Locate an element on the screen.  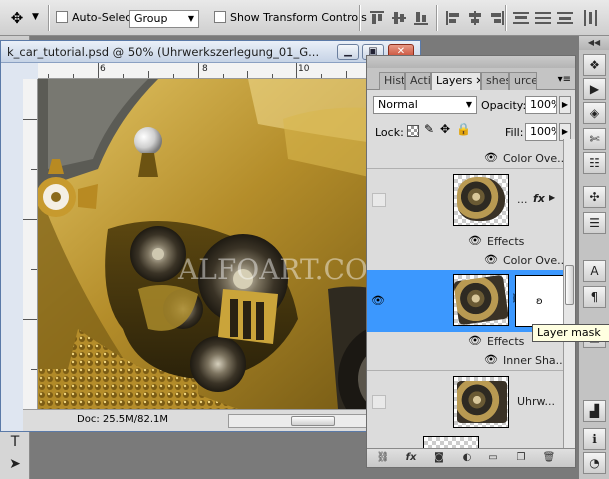
lock-position-icon: ✥ is located at coordinates (445, 129).